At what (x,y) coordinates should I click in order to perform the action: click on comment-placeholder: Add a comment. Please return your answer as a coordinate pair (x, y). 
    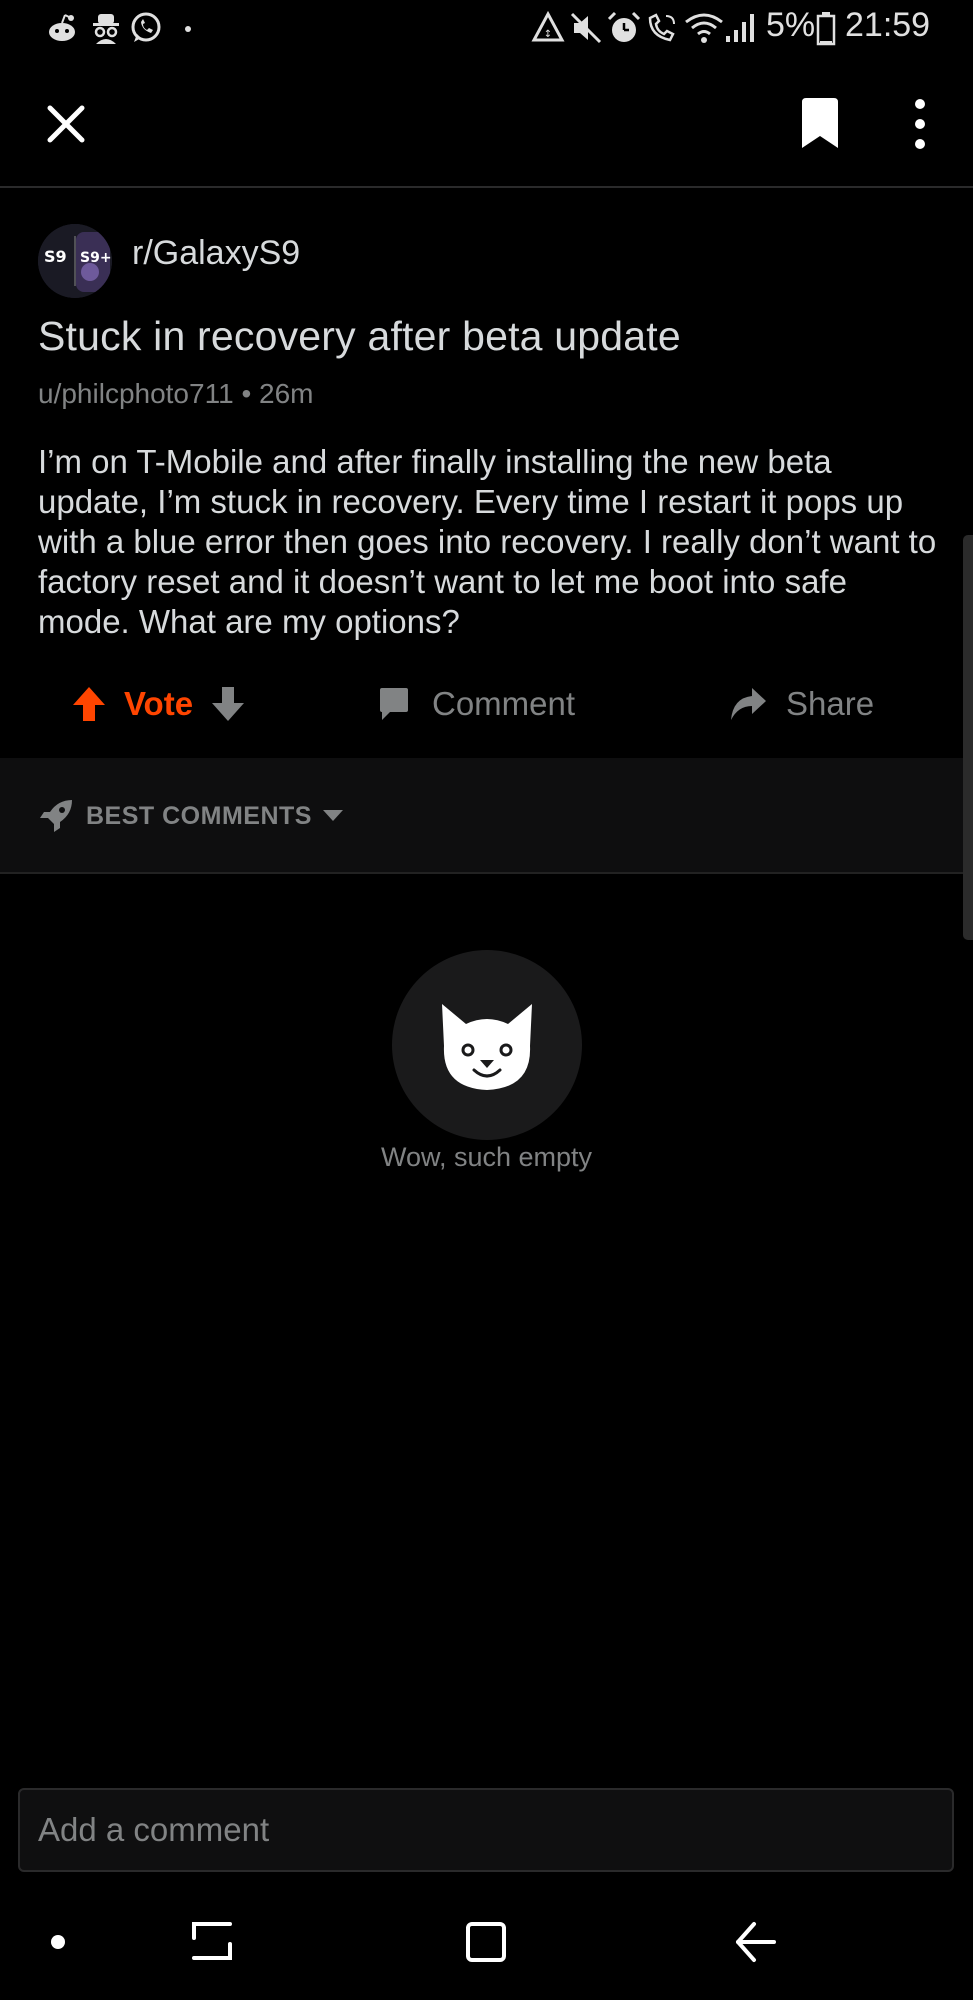
    Looking at the image, I should click on (154, 1829).